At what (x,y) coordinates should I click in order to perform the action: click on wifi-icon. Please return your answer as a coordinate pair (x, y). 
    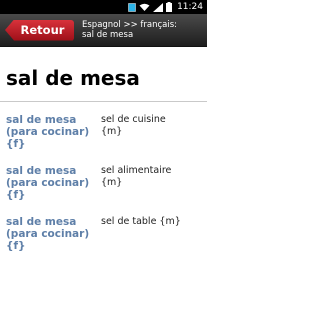
    Looking at the image, I should click on (144, 7).